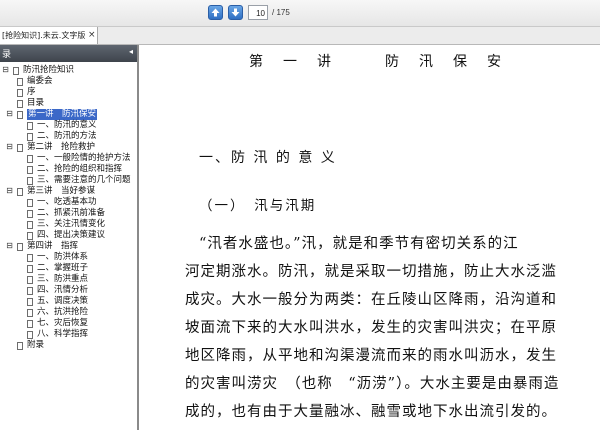  Describe the element at coordinates (53, 246) in the screenshot. I see `bookmark-label: 第四讲 指挥` at that location.